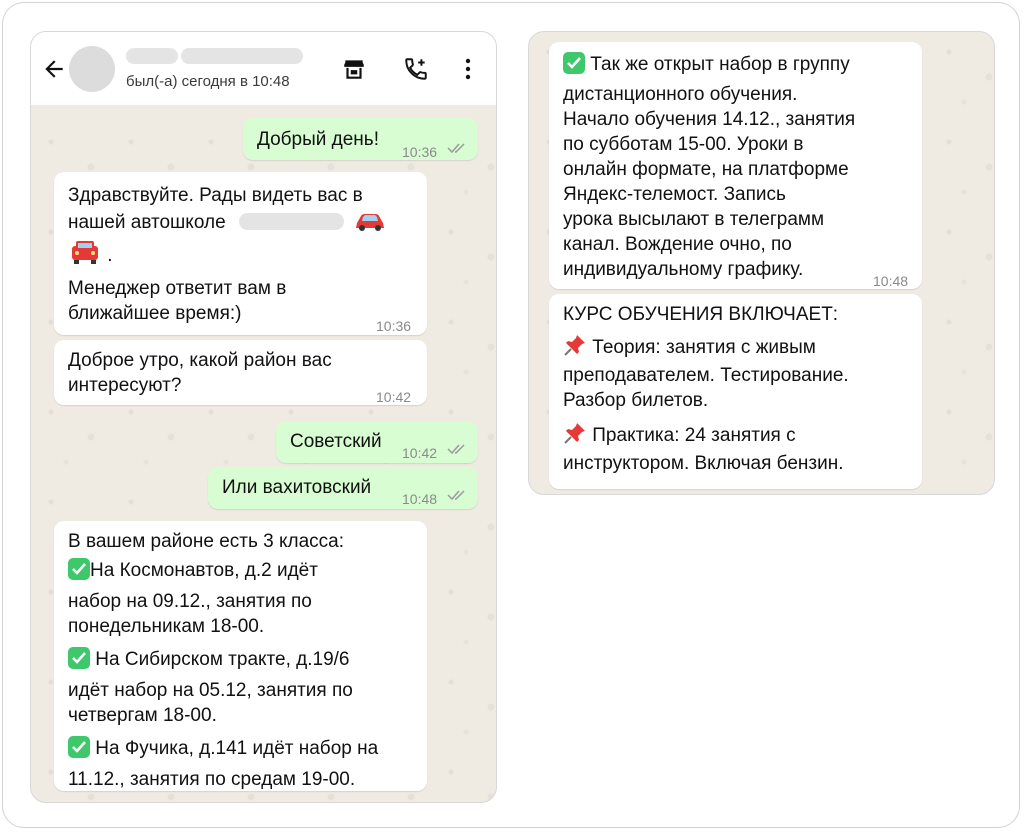  Describe the element at coordinates (212, 779) in the screenshot. I see `message-line: 11.12., занятия по средам 19-00.` at that location.